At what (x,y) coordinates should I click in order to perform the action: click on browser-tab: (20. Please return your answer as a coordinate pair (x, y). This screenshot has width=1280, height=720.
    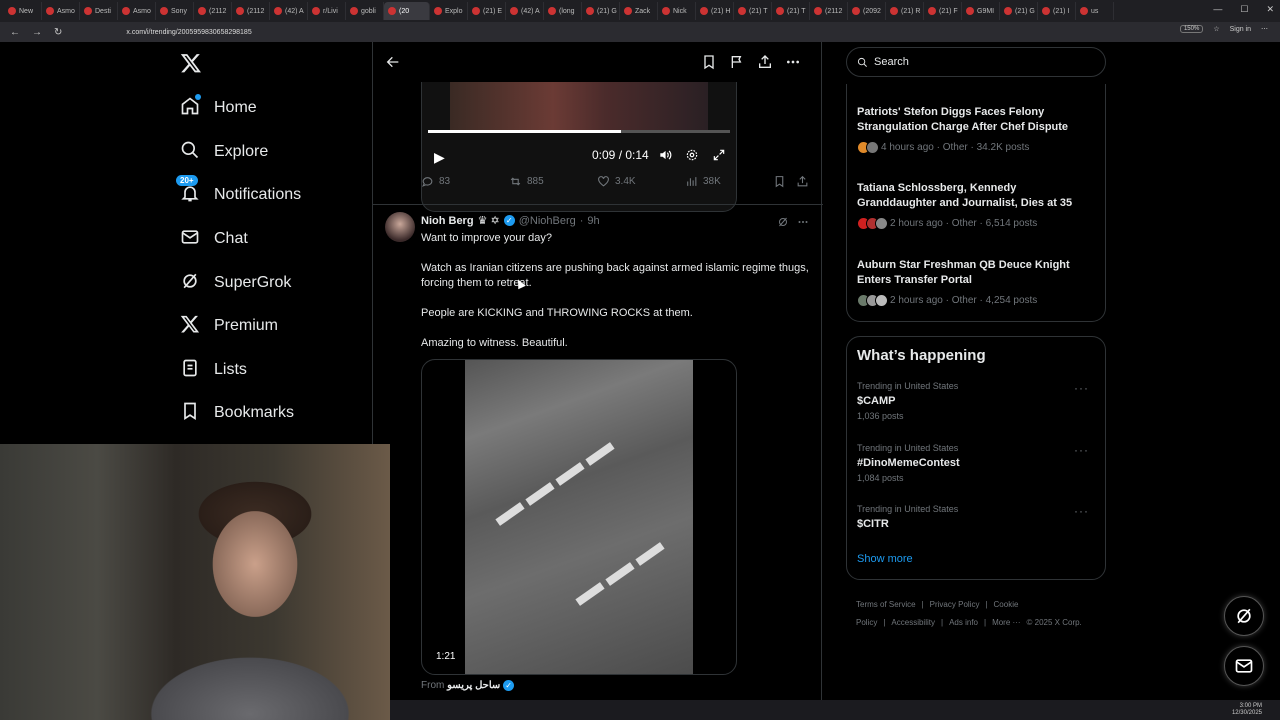
    Looking at the image, I should click on (407, 11).